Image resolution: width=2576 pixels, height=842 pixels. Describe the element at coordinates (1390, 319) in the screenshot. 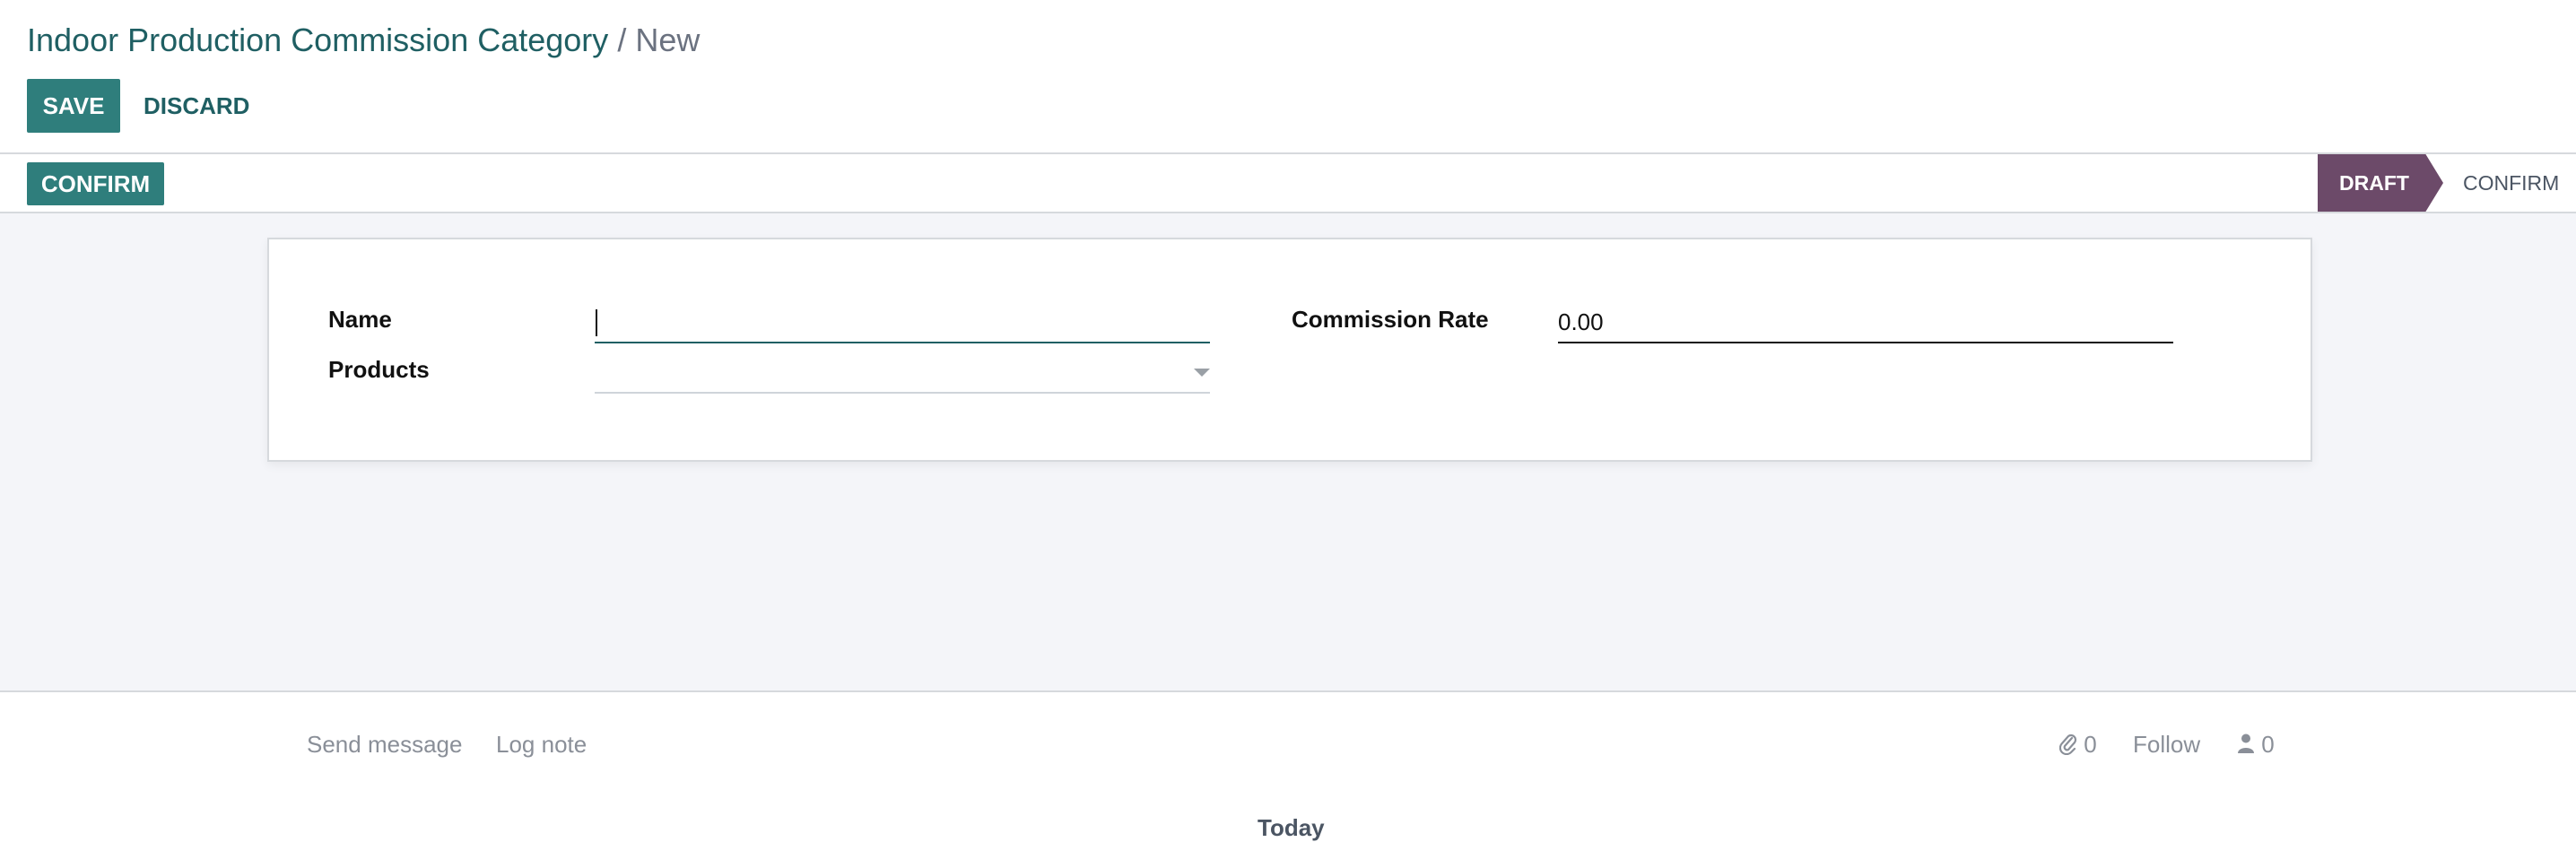

I see `commission-rate-label: Commission Rate` at that location.